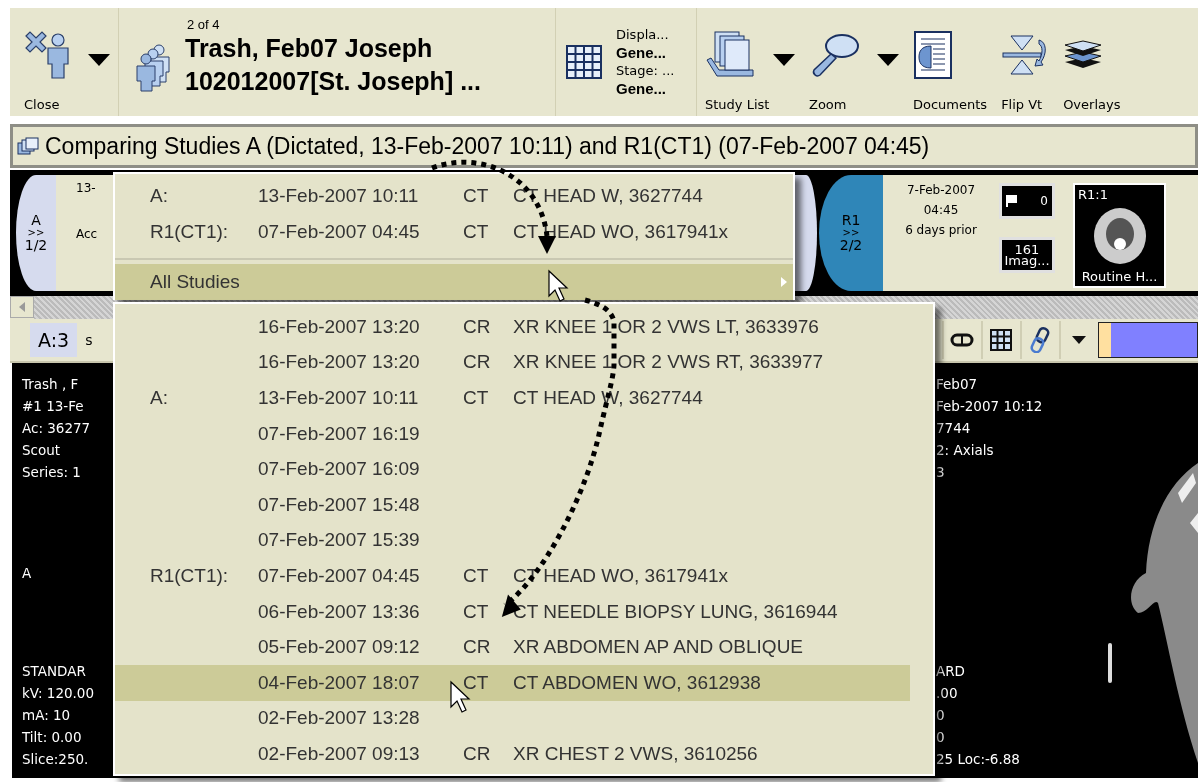 The height and width of the screenshot is (782, 1198). I want to click on overlay-text: .00, so click(947, 693).